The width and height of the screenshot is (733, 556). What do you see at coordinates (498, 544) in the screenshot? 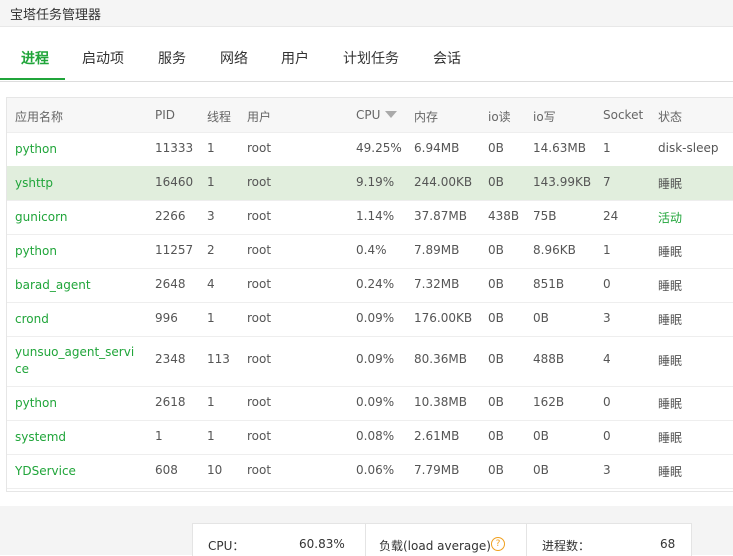
I see `help-icon: ?` at bounding box center [498, 544].